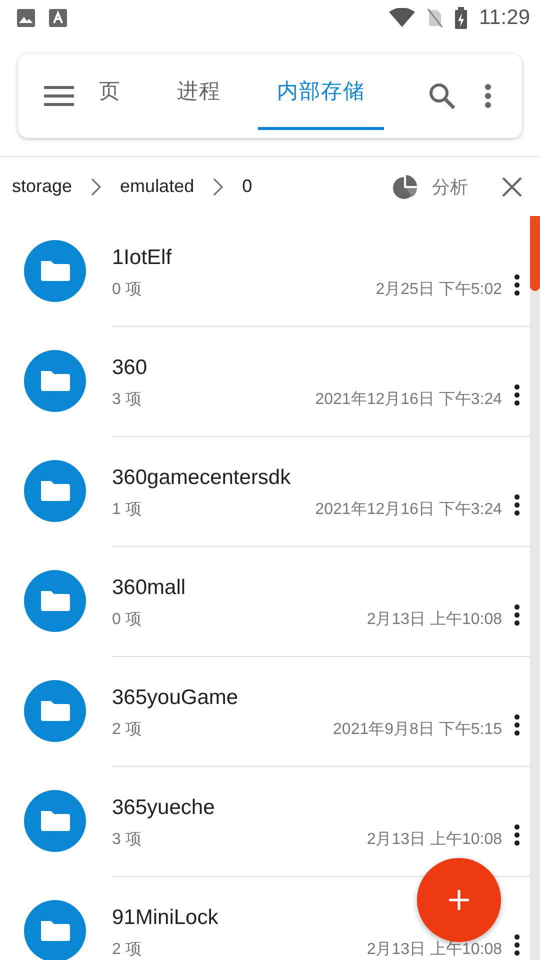 The width and height of the screenshot is (540, 960). What do you see at coordinates (59, 96) in the screenshot?
I see `menu-icon` at bounding box center [59, 96].